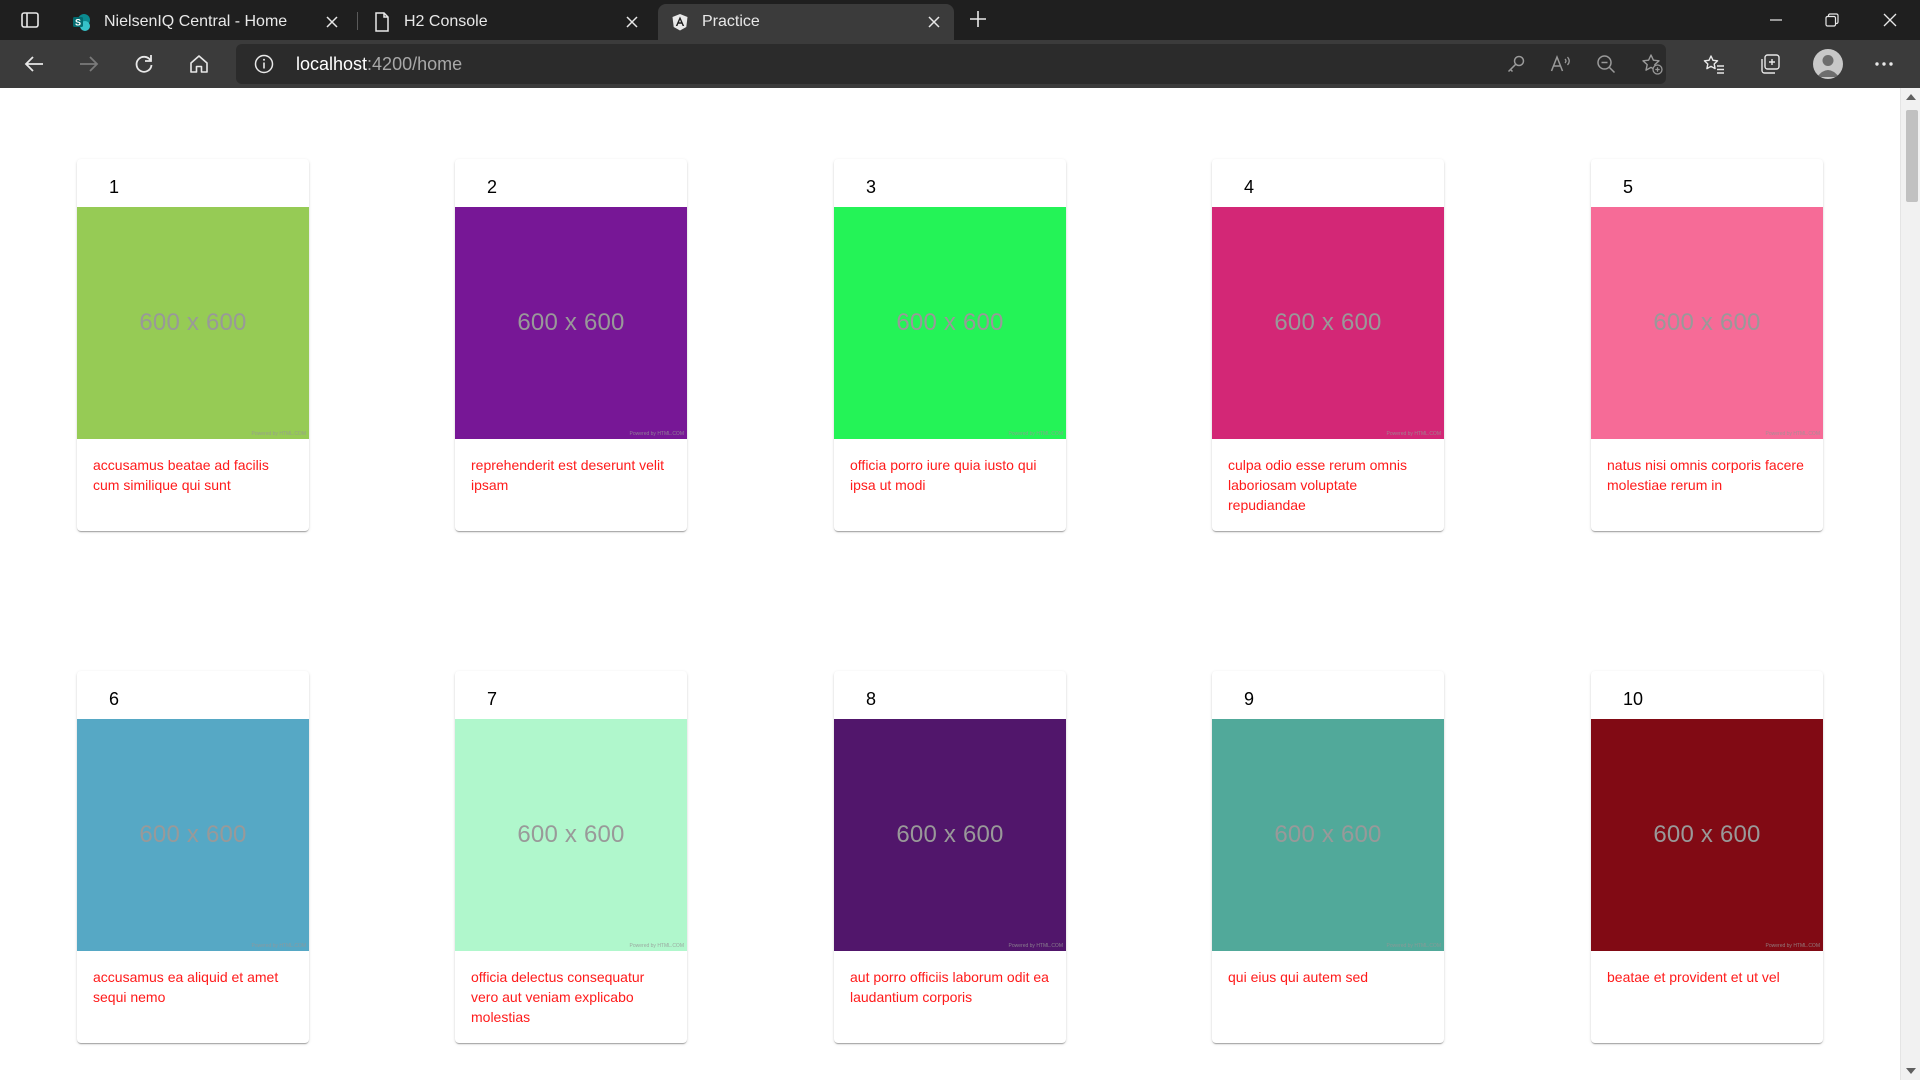  Describe the element at coordinates (1912, 156) in the screenshot. I see `scroll-thumb` at that location.